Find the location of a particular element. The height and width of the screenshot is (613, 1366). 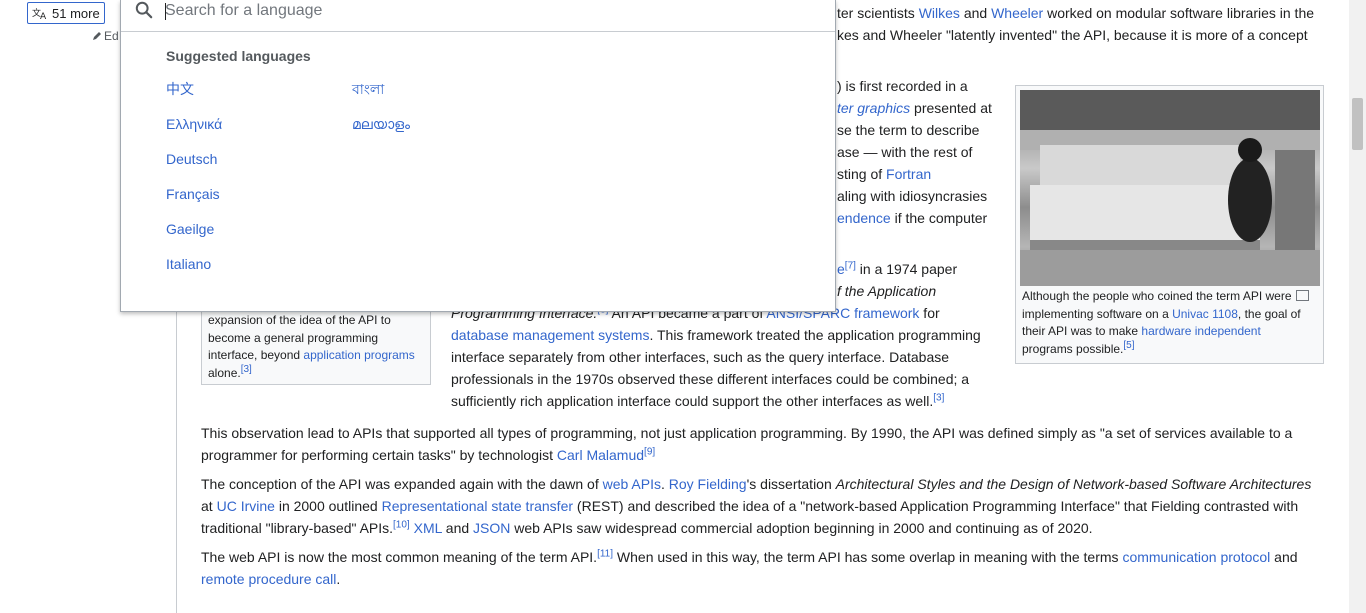

rest-link: Representational state transfer is located at coordinates (477, 506).